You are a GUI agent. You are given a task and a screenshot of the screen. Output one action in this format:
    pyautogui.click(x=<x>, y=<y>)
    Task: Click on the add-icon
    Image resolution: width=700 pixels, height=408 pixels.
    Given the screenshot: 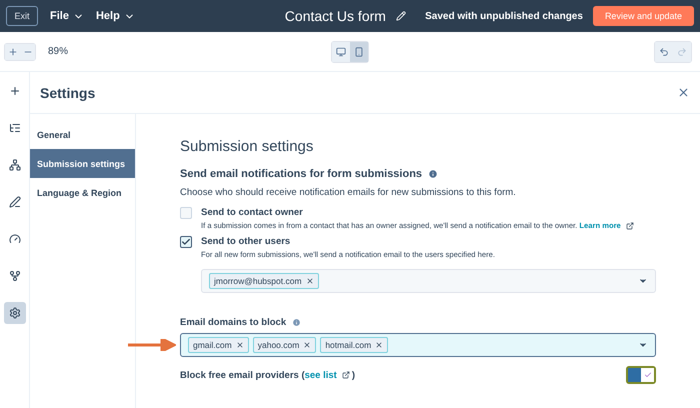 What is the action you would take?
    pyautogui.click(x=14, y=91)
    